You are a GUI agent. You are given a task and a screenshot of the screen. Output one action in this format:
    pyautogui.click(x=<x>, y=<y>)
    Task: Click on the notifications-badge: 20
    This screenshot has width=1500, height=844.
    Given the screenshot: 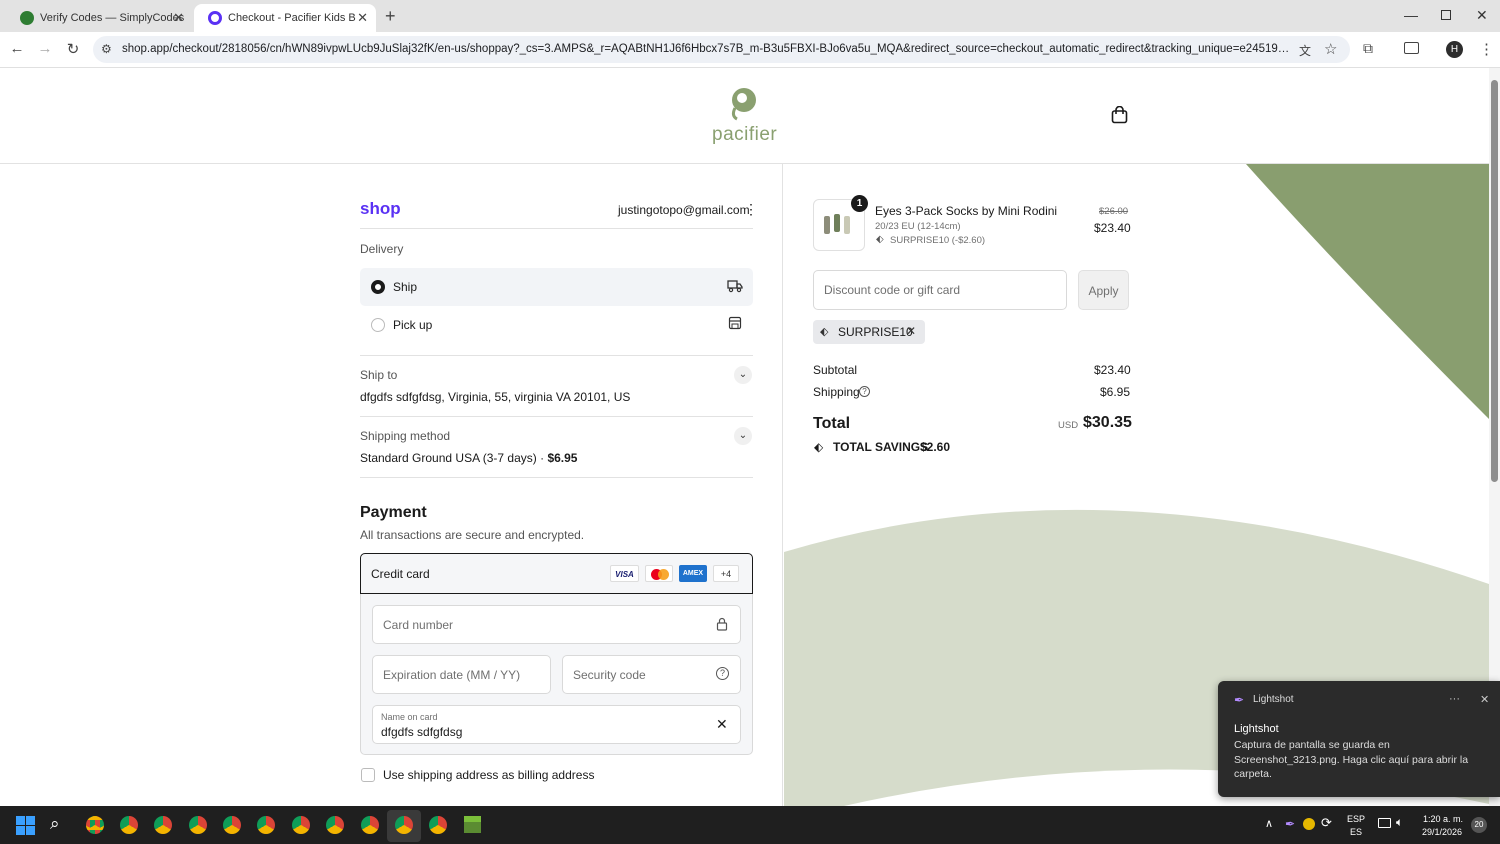 What is the action you would take?
    pyautogui.click(x=1479, y=825)
    